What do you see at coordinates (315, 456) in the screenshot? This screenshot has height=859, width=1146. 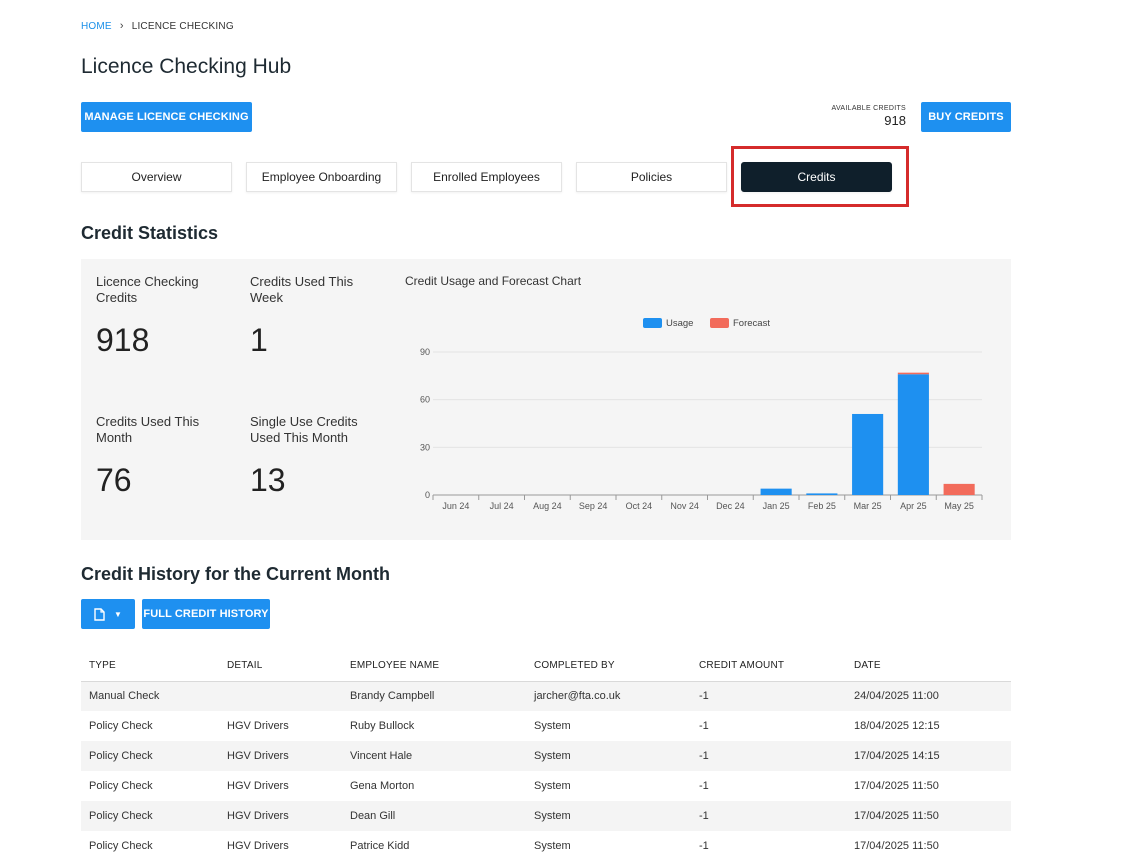 I see `stat-single-use-credits-this-month: Single Use Credits Used This Month 13` at bounding box center [315, 456].